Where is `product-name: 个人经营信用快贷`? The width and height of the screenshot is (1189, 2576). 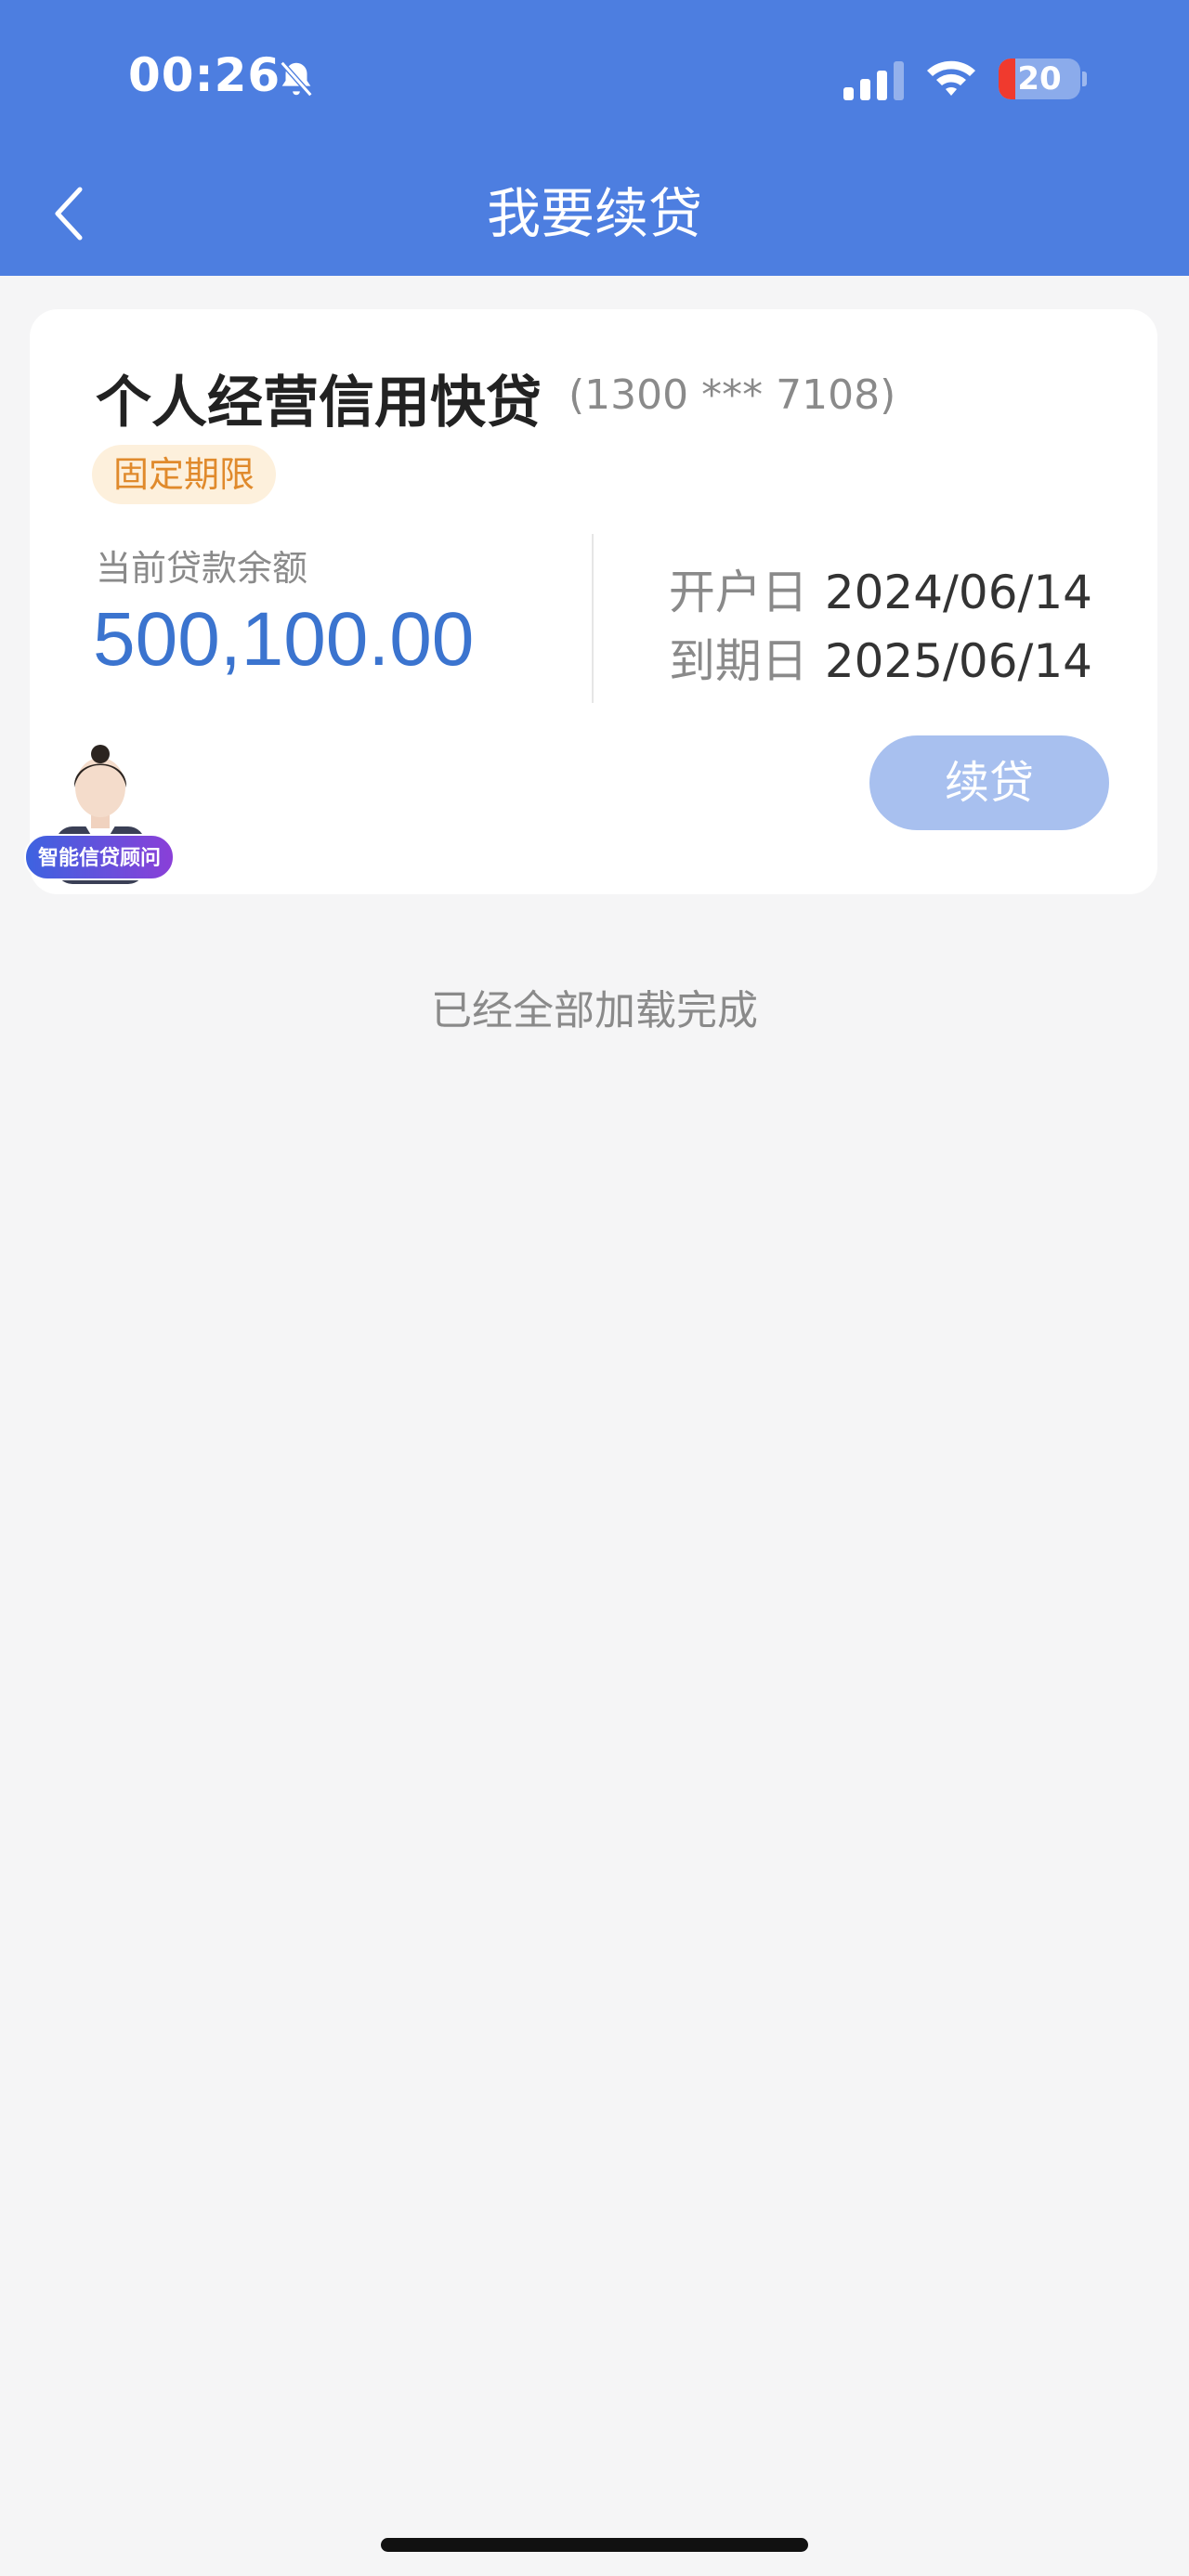 product-name: 个人经营信用快贷 is located at coordinates (319, 403).